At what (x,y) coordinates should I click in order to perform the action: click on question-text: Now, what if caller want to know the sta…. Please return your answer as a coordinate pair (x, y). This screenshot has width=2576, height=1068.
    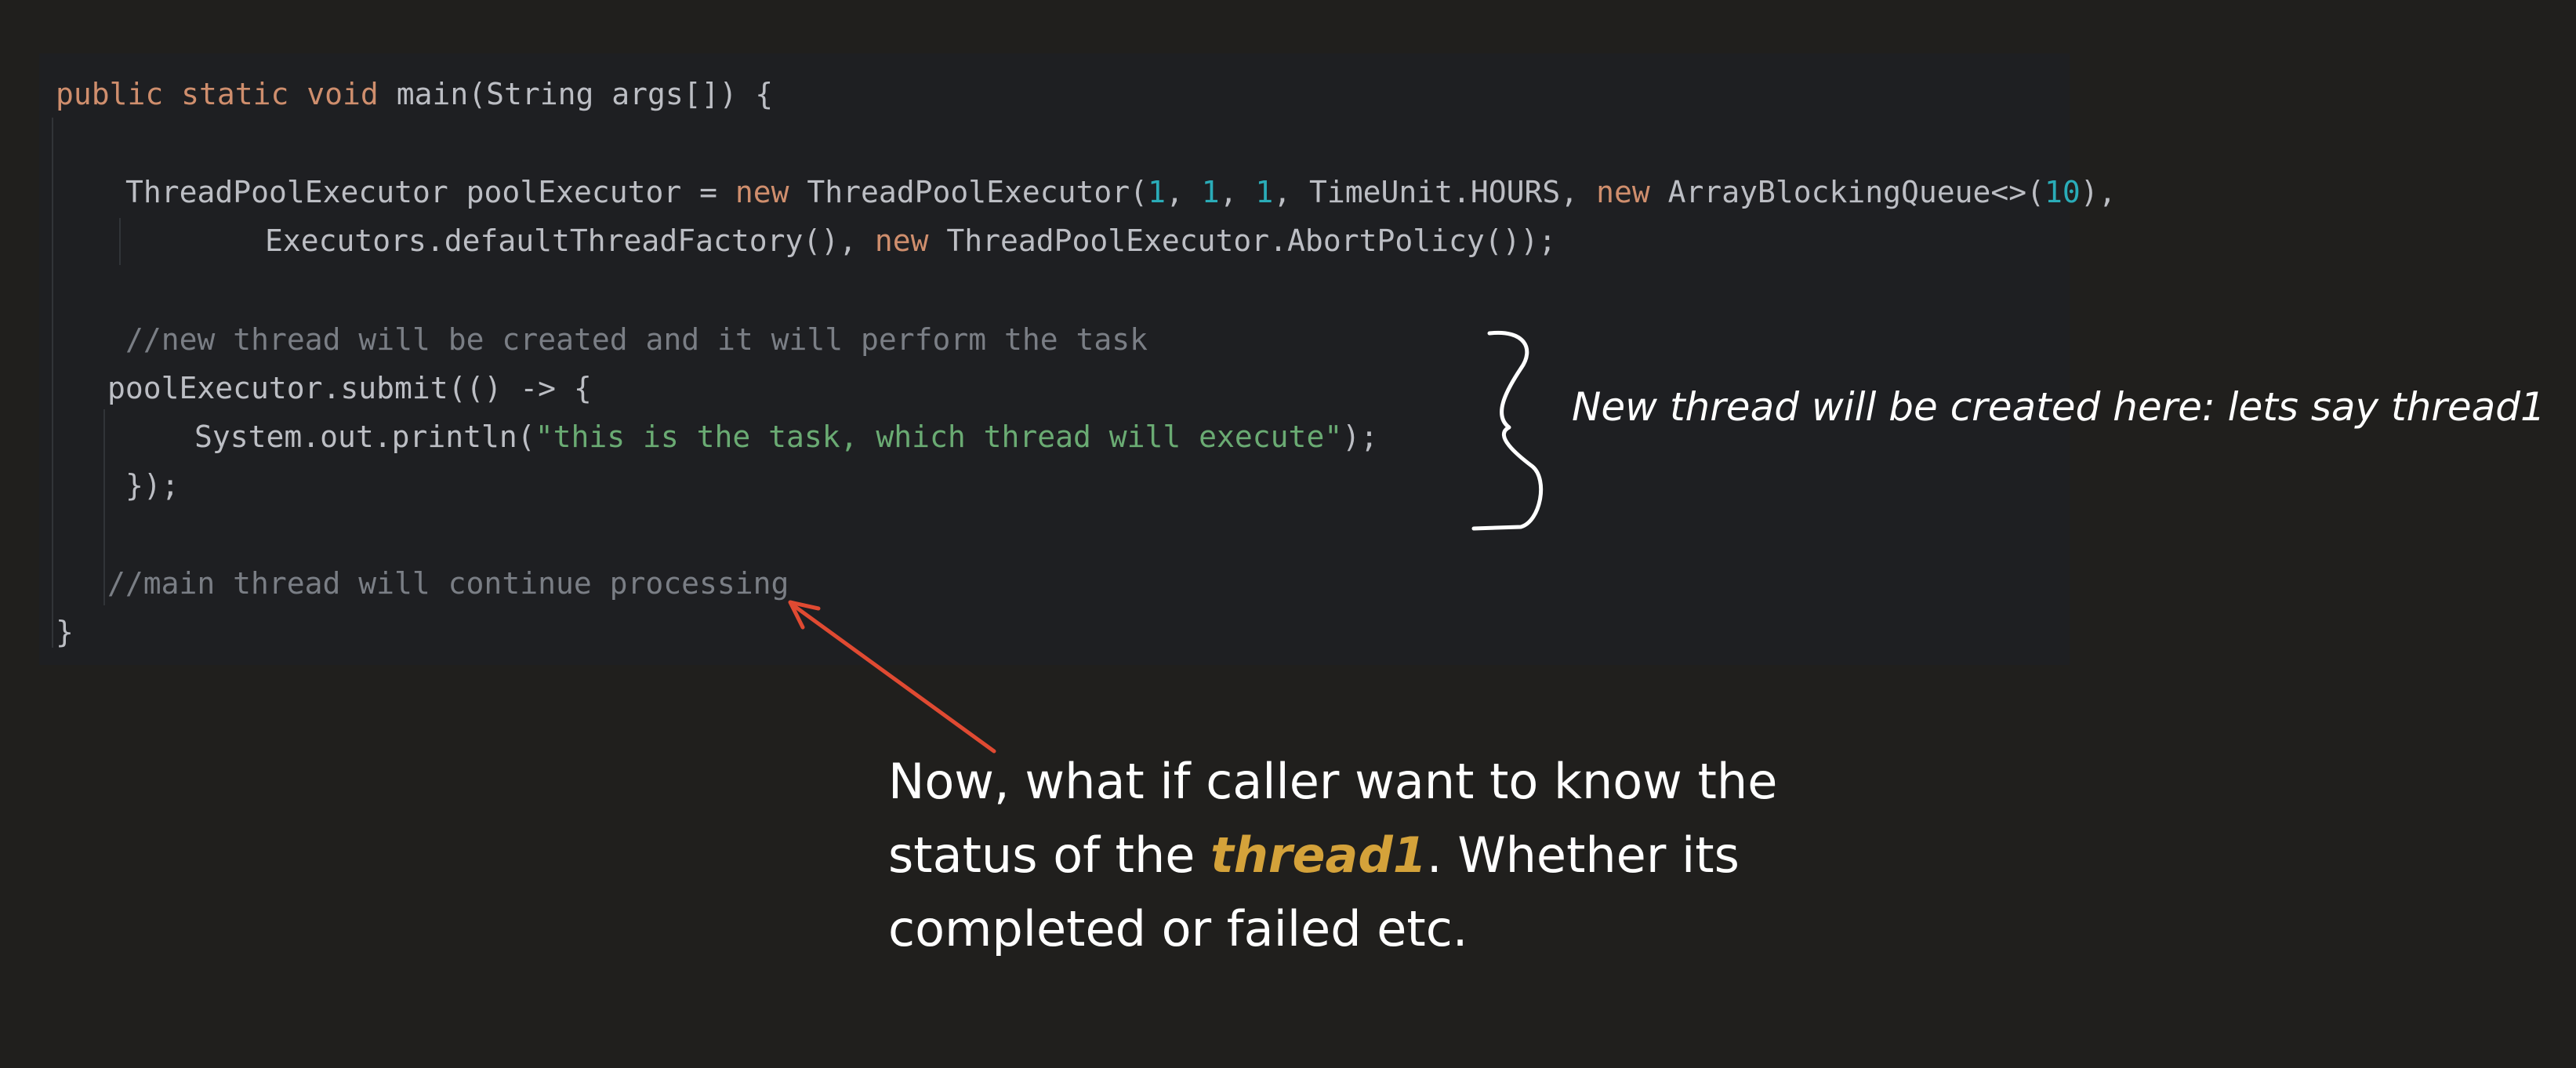
    Looking at the image, I should click on (1359, 855).